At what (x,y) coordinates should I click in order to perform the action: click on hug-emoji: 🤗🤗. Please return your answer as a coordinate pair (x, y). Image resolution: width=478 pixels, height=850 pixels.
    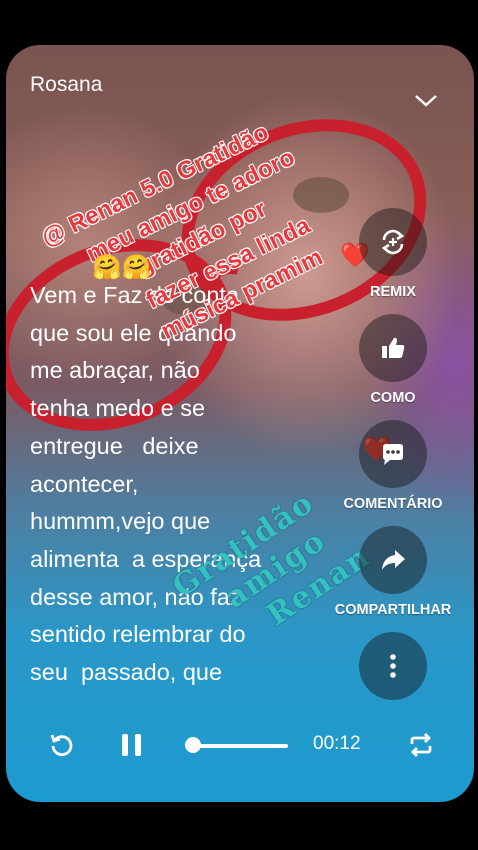
    Looking at the image, I should click on (122, 267).